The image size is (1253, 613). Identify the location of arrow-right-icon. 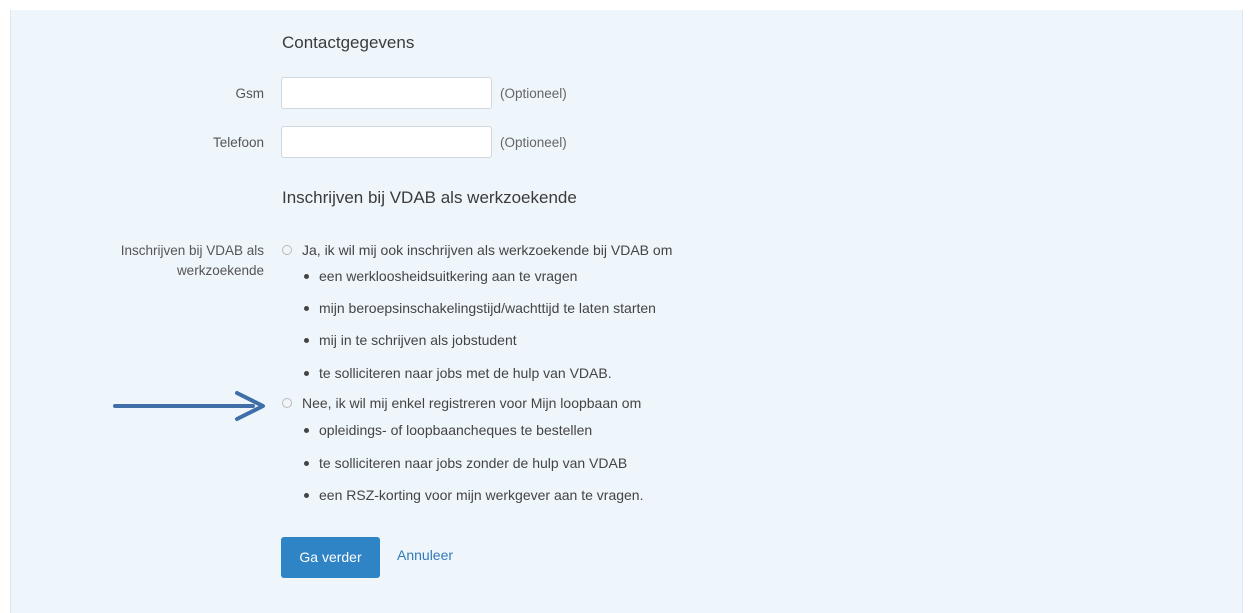
(189, 406).